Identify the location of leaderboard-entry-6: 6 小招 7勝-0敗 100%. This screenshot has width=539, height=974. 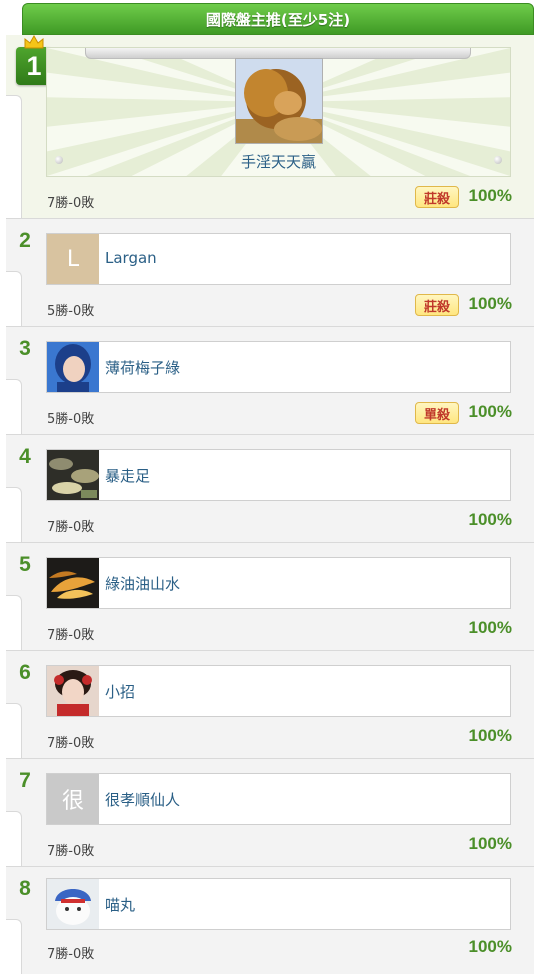
(270, 704).